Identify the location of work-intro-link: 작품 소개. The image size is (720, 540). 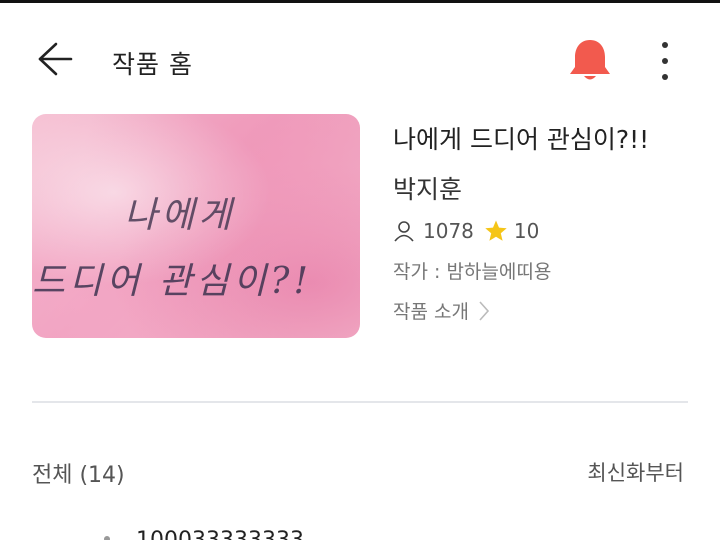
(442, 310).